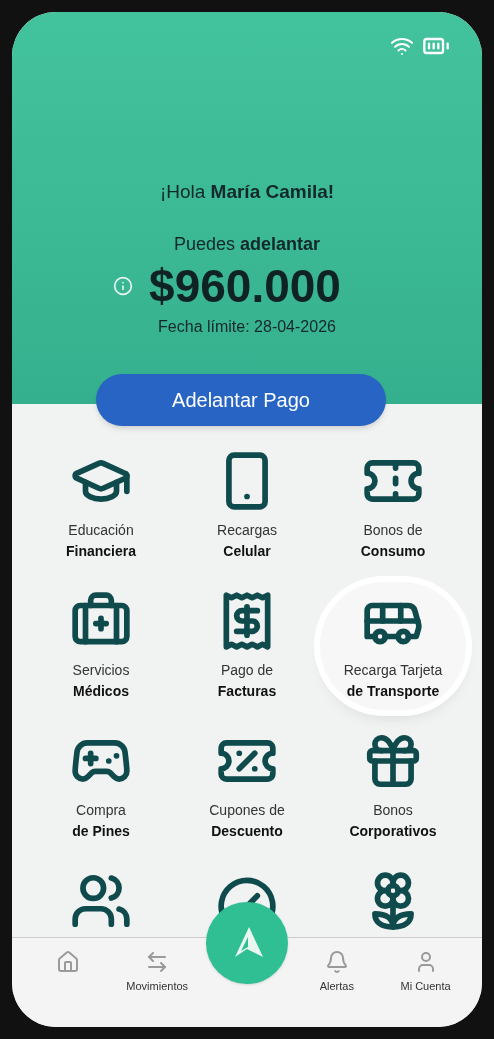 Image resolution: width=494 pixels, height=1039 pixels. Describe the element at coordinates (393, 691) in the screenshot. I see `service-label: de Transporte` at that location.